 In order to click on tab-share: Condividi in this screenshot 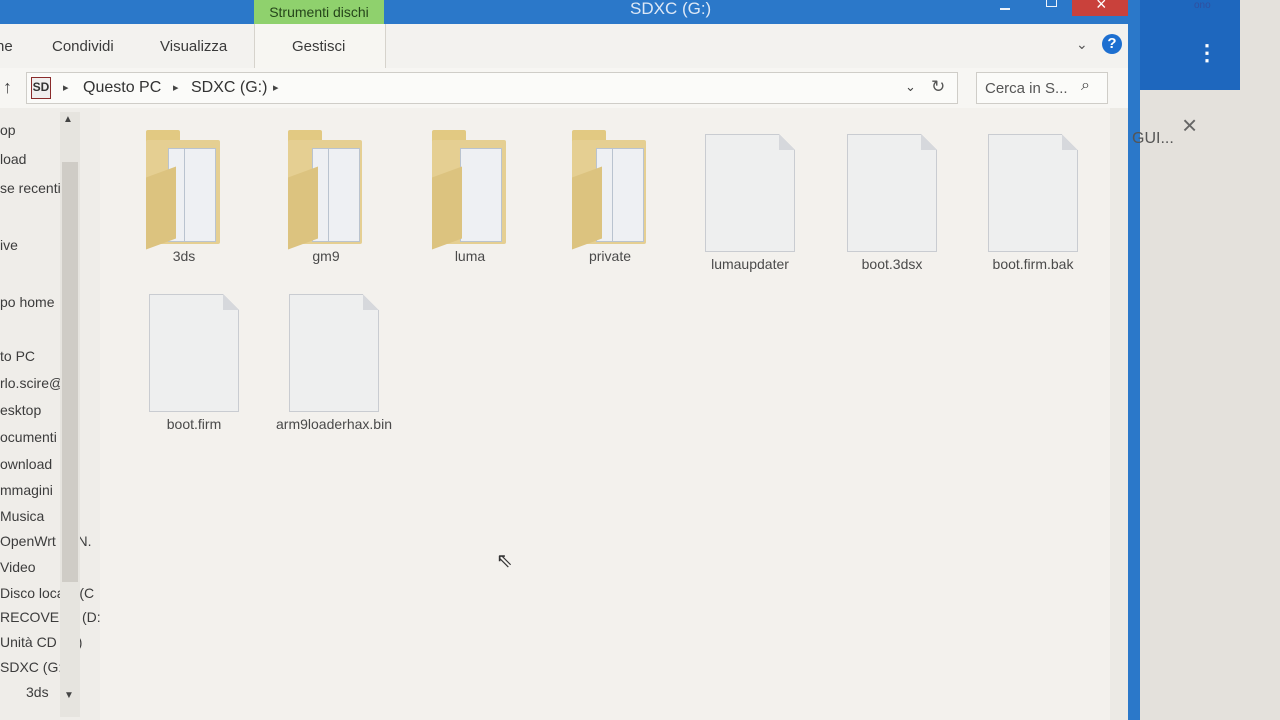, I will do `click(83, 46)`.